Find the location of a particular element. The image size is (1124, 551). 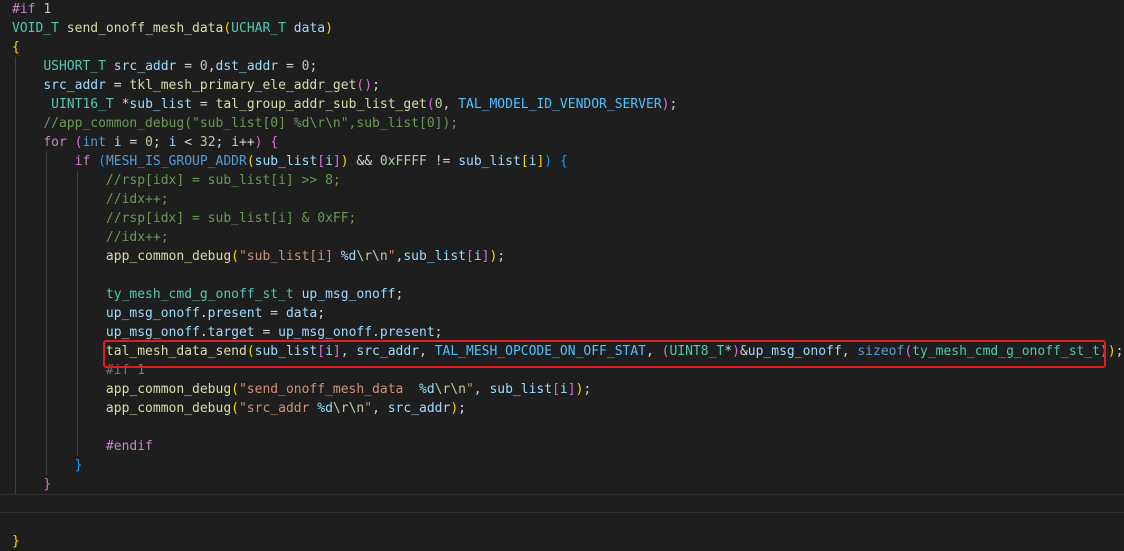

code-token: MESH_IS_GROUP_ADDR is located at coordinates (176, 161).